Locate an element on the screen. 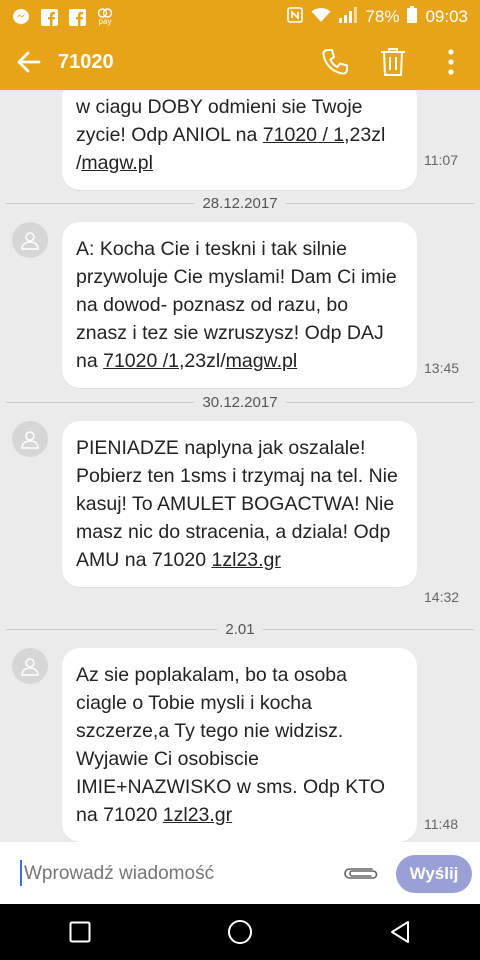  date-divider: 30.12.2017 is located at coordinates (240, 402).